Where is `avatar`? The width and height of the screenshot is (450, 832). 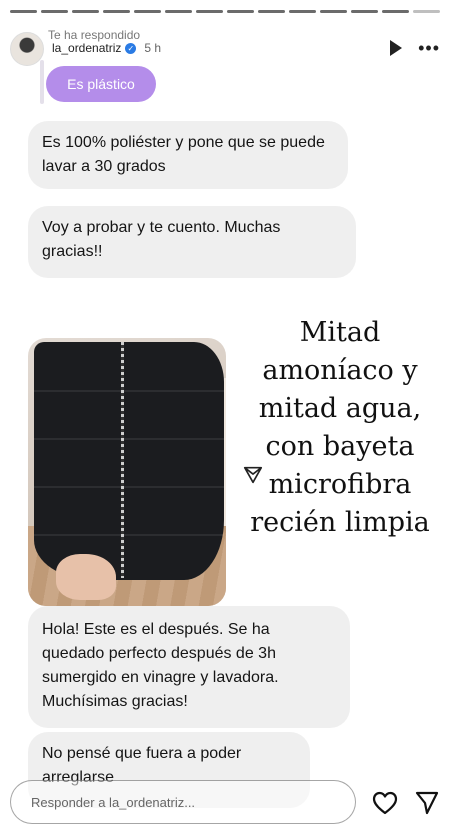
avatar is located at coordinates (27, 49).